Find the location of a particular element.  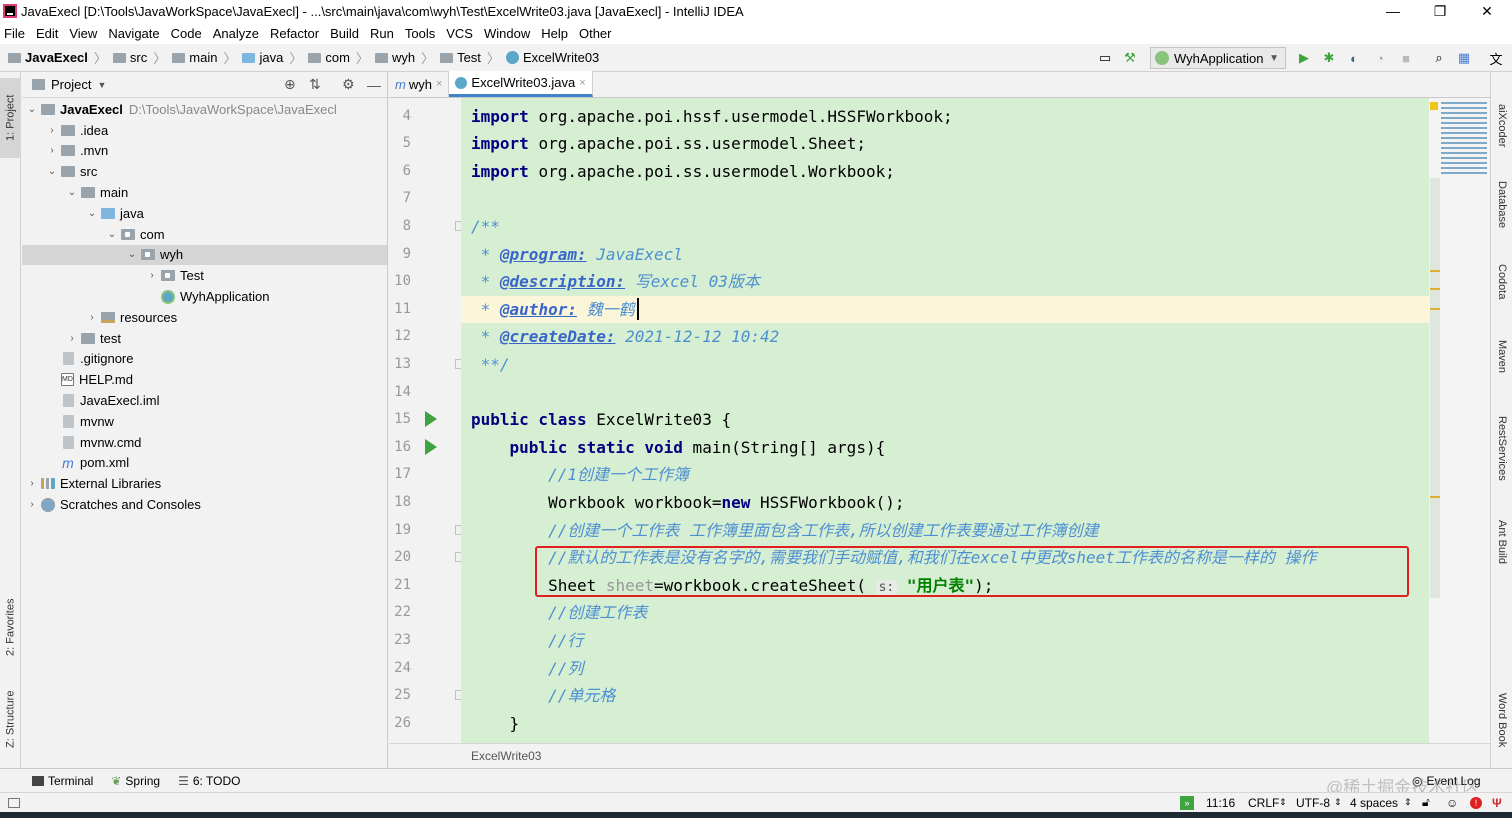

restore-button: ❐ is located at coordinates (1440, 11).